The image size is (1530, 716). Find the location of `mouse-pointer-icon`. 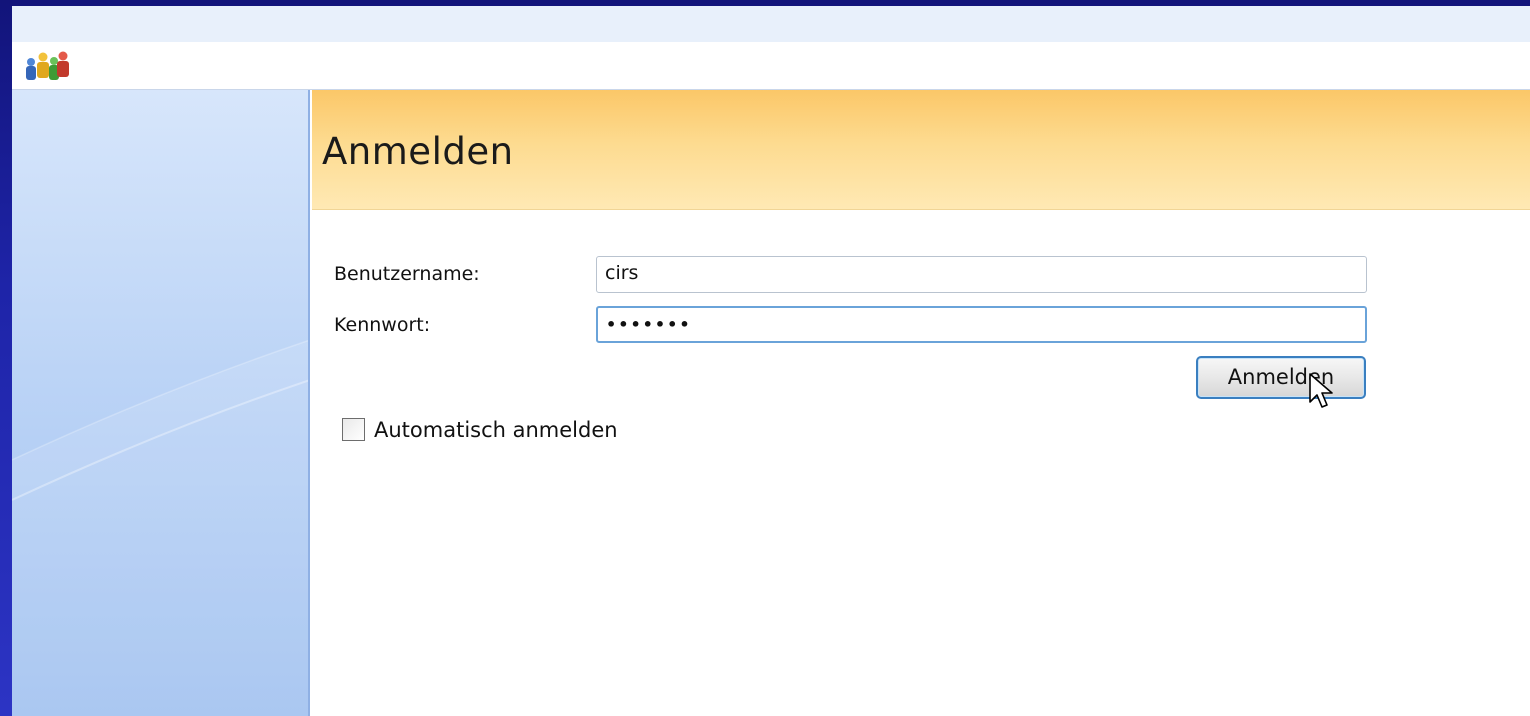

mouse-pointer-icon is located at coordinates (1321, 390).